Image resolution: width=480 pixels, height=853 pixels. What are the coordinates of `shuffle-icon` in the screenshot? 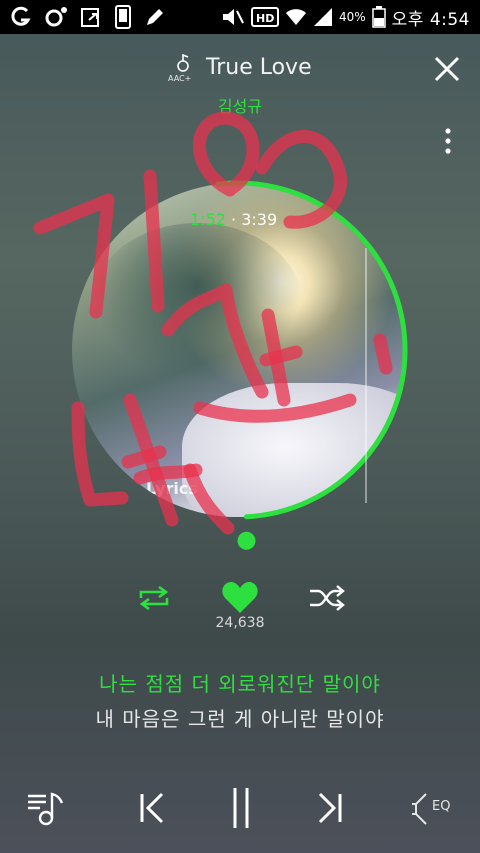 It's located at (327, 598).